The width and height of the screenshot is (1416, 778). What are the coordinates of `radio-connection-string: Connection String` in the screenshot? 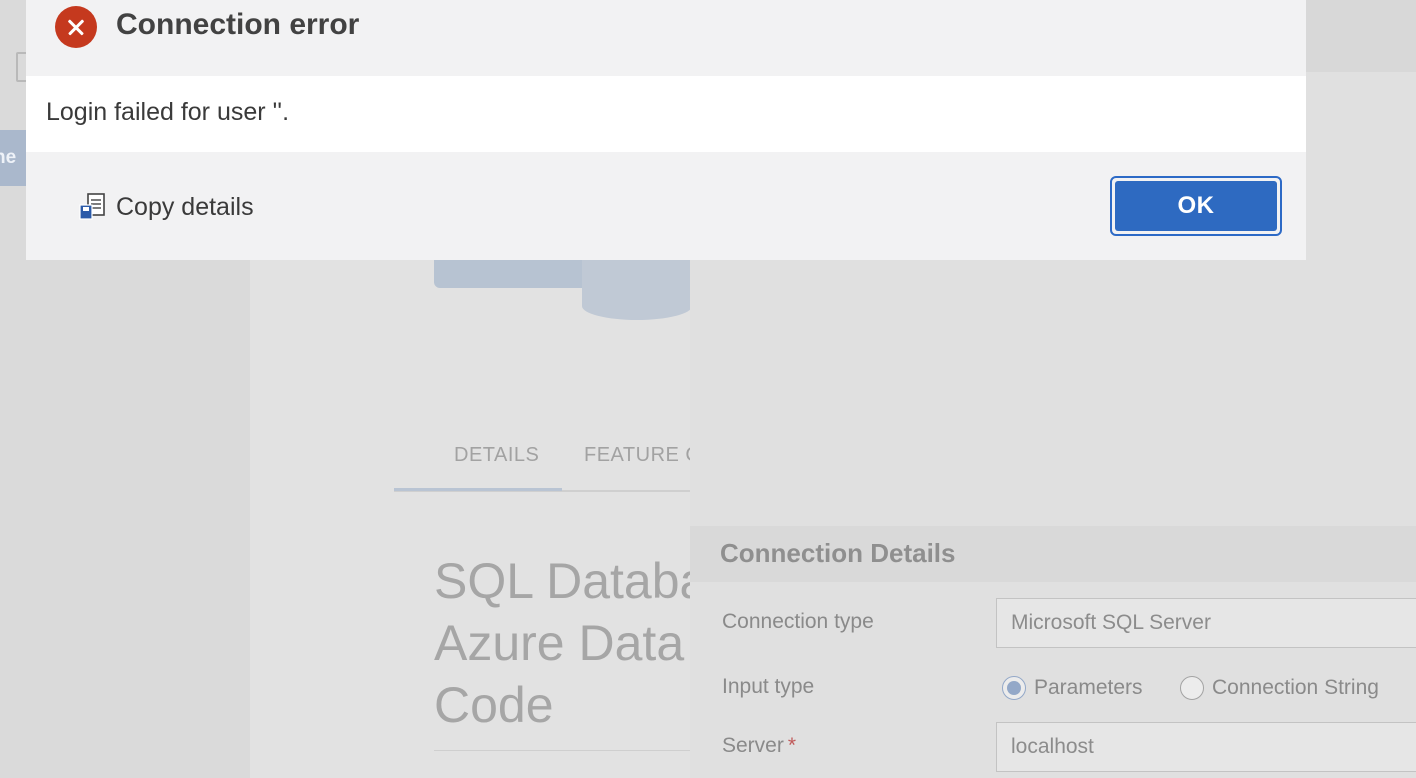 It's located at (1279, 688).